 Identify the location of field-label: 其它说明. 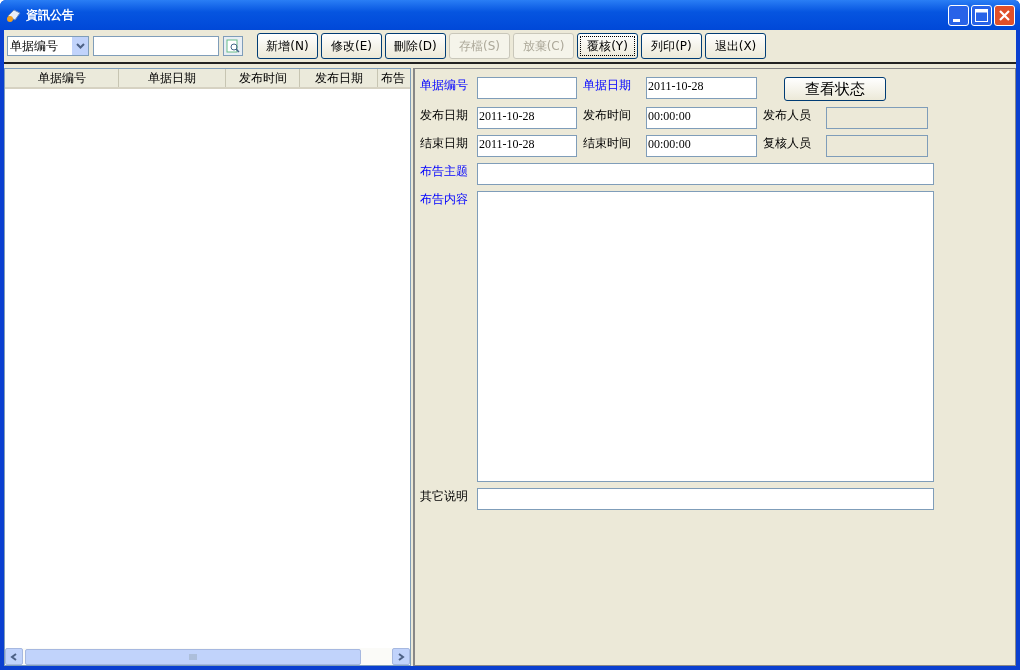
(444, 496).